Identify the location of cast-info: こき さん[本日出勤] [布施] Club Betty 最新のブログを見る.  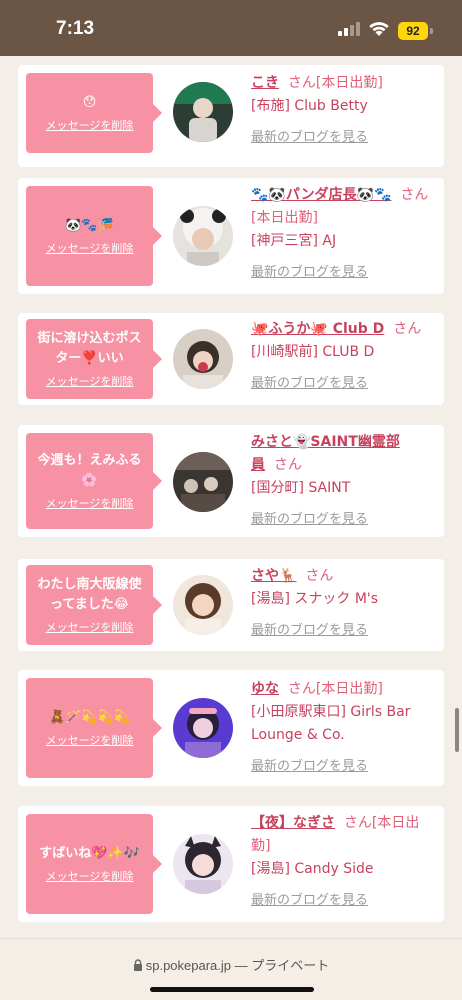
(343, 110).